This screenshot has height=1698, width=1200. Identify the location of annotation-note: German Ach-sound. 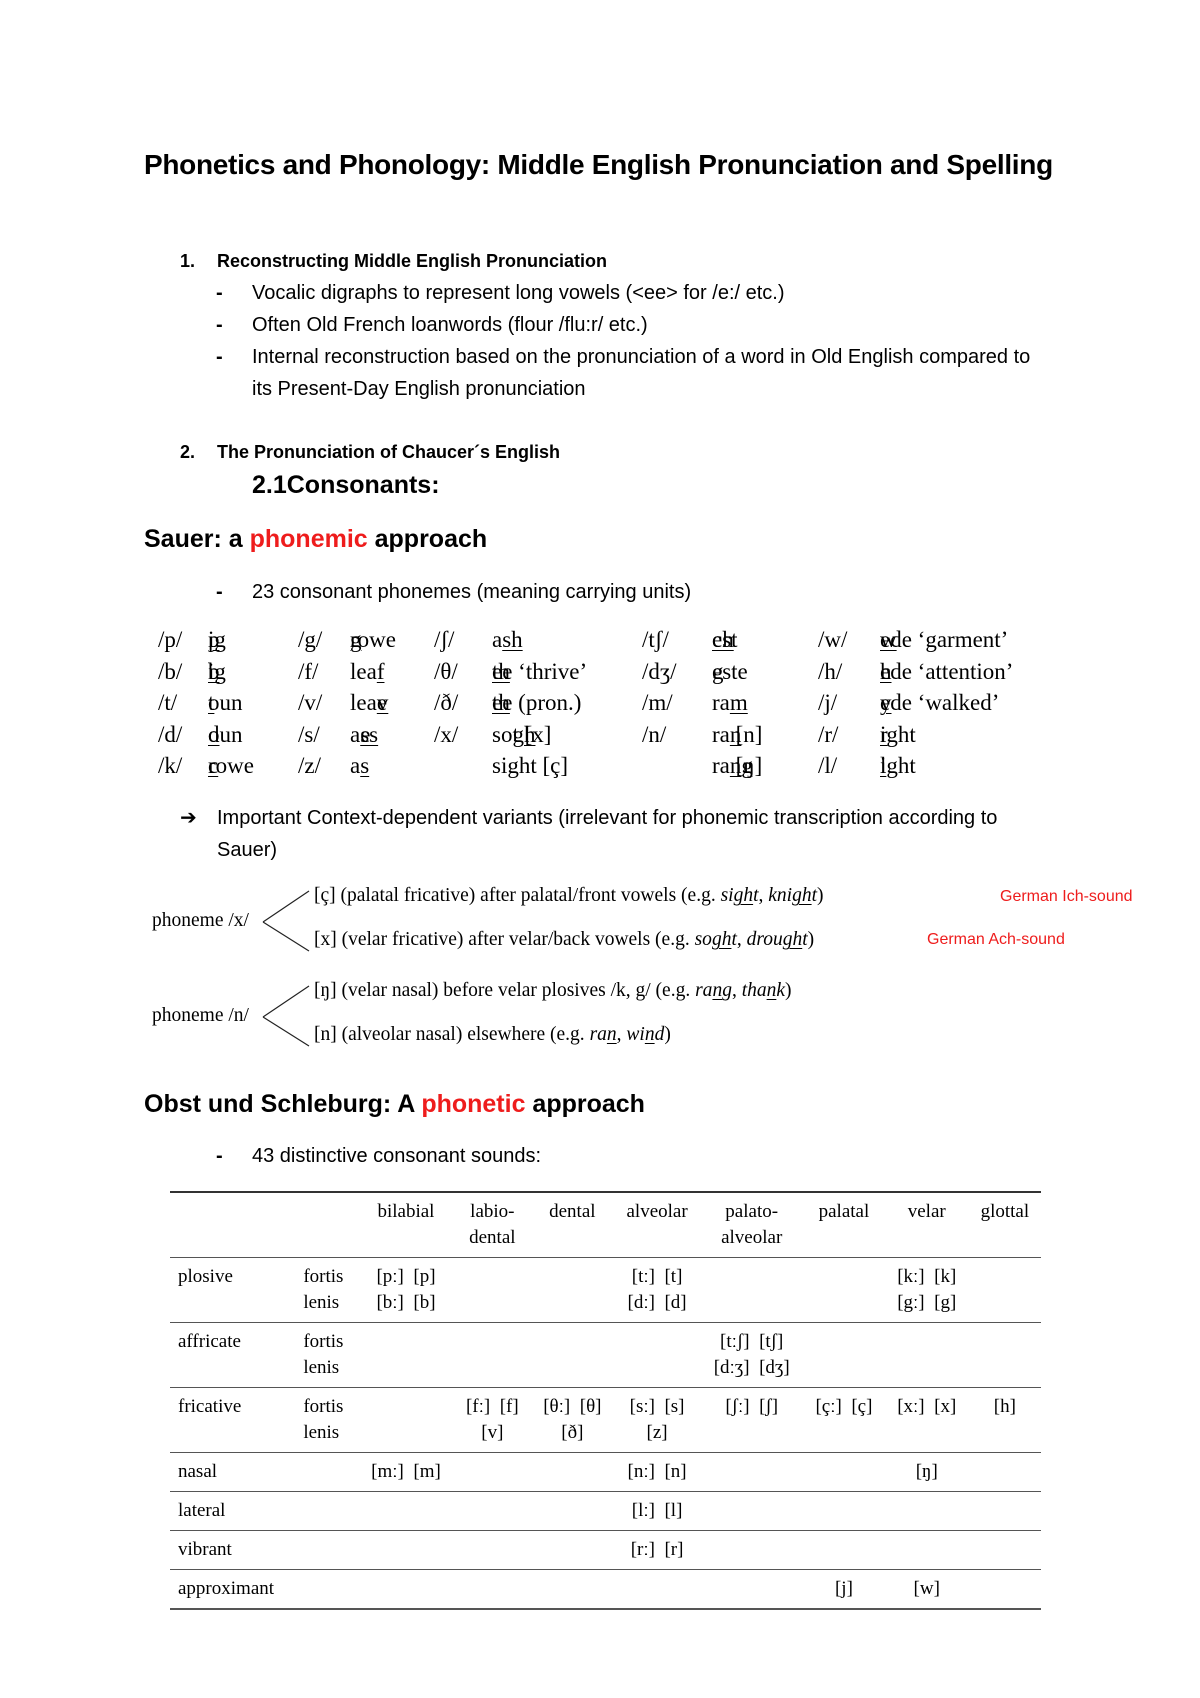
(996, 939).